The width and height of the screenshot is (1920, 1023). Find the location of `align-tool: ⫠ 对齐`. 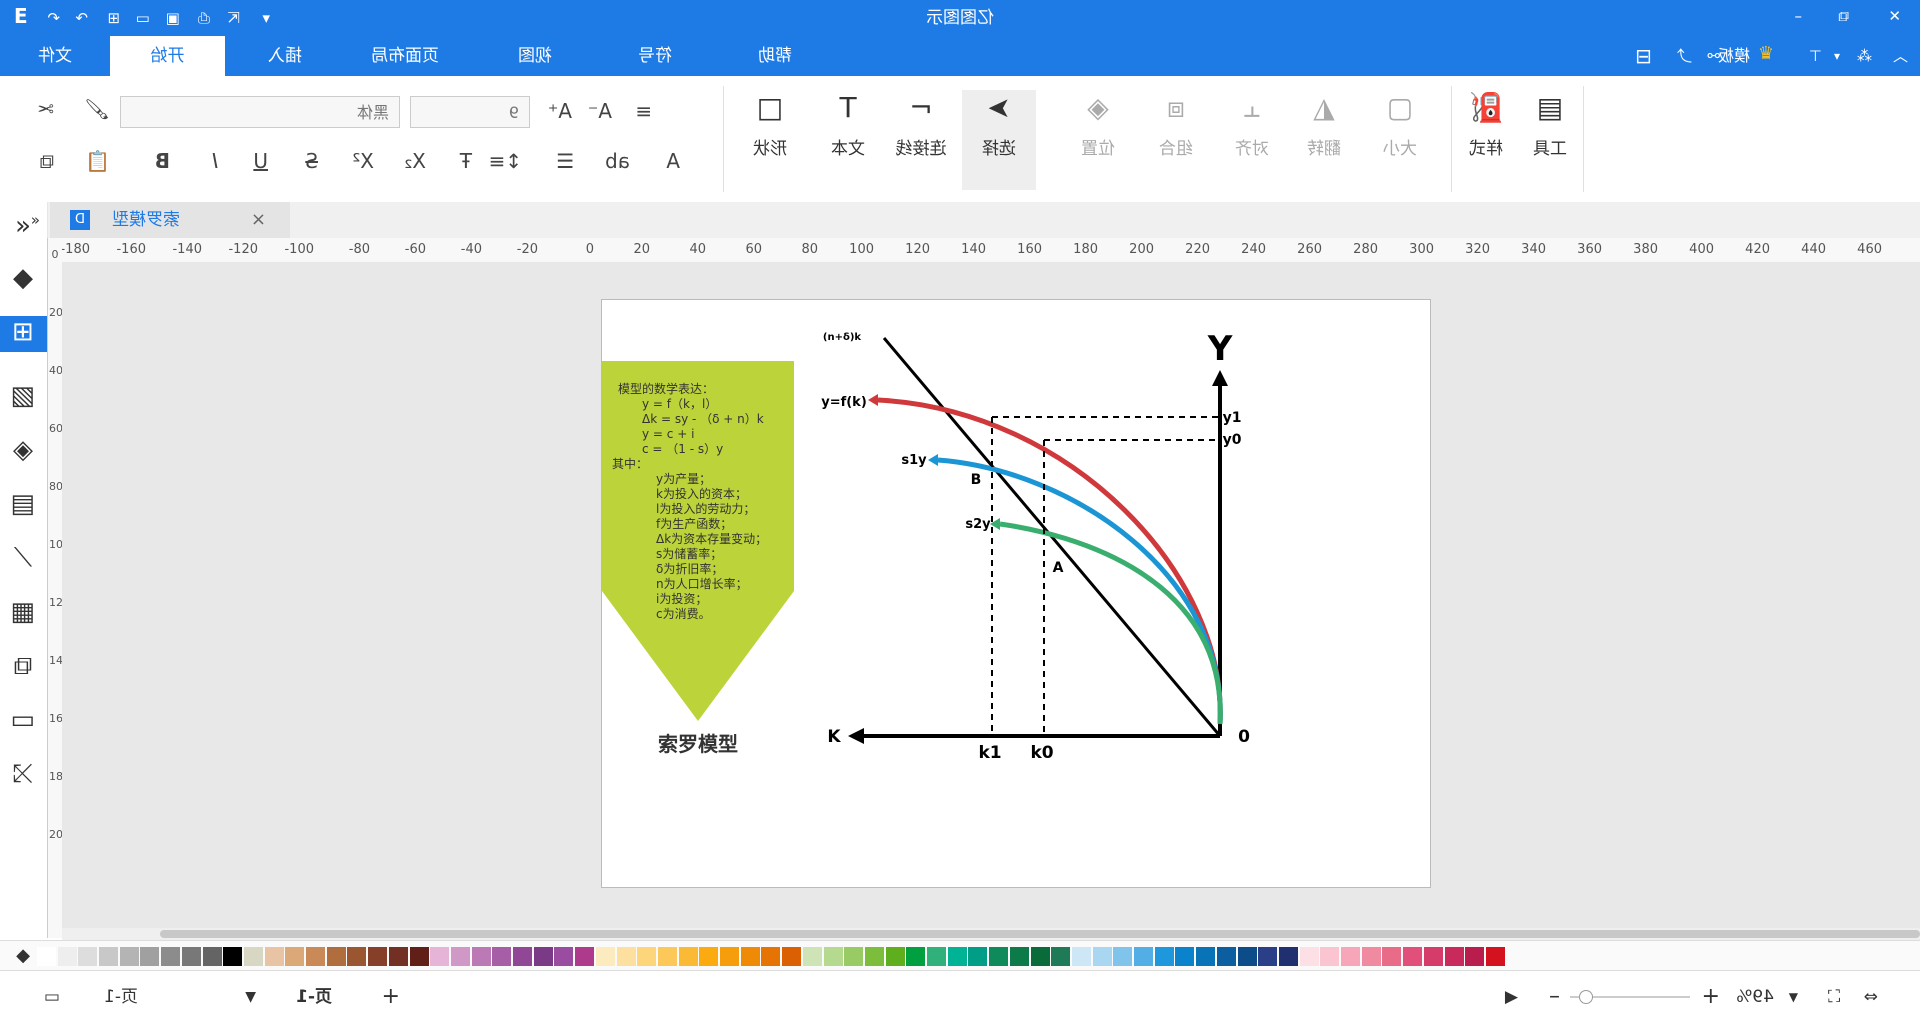

align-tool: ⫠ 对齐 is located at coordinates (1252, 124).